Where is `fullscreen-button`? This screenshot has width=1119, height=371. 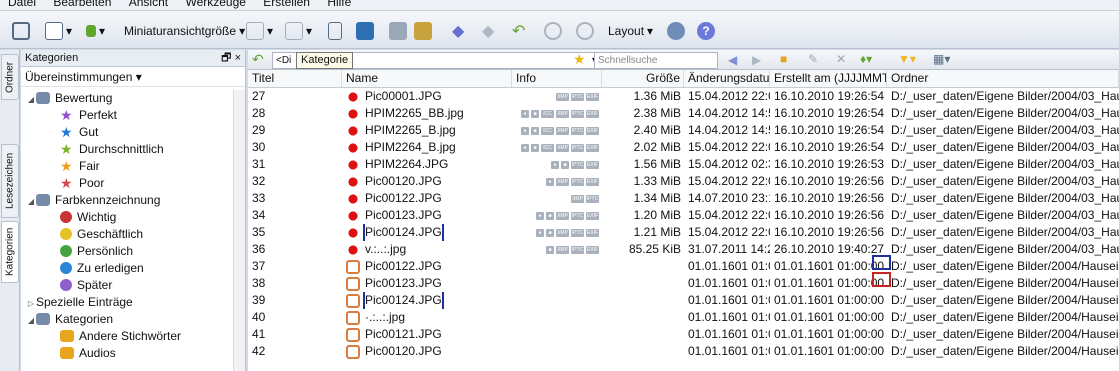
fullscreen-button is located at coordinates (21, 31).